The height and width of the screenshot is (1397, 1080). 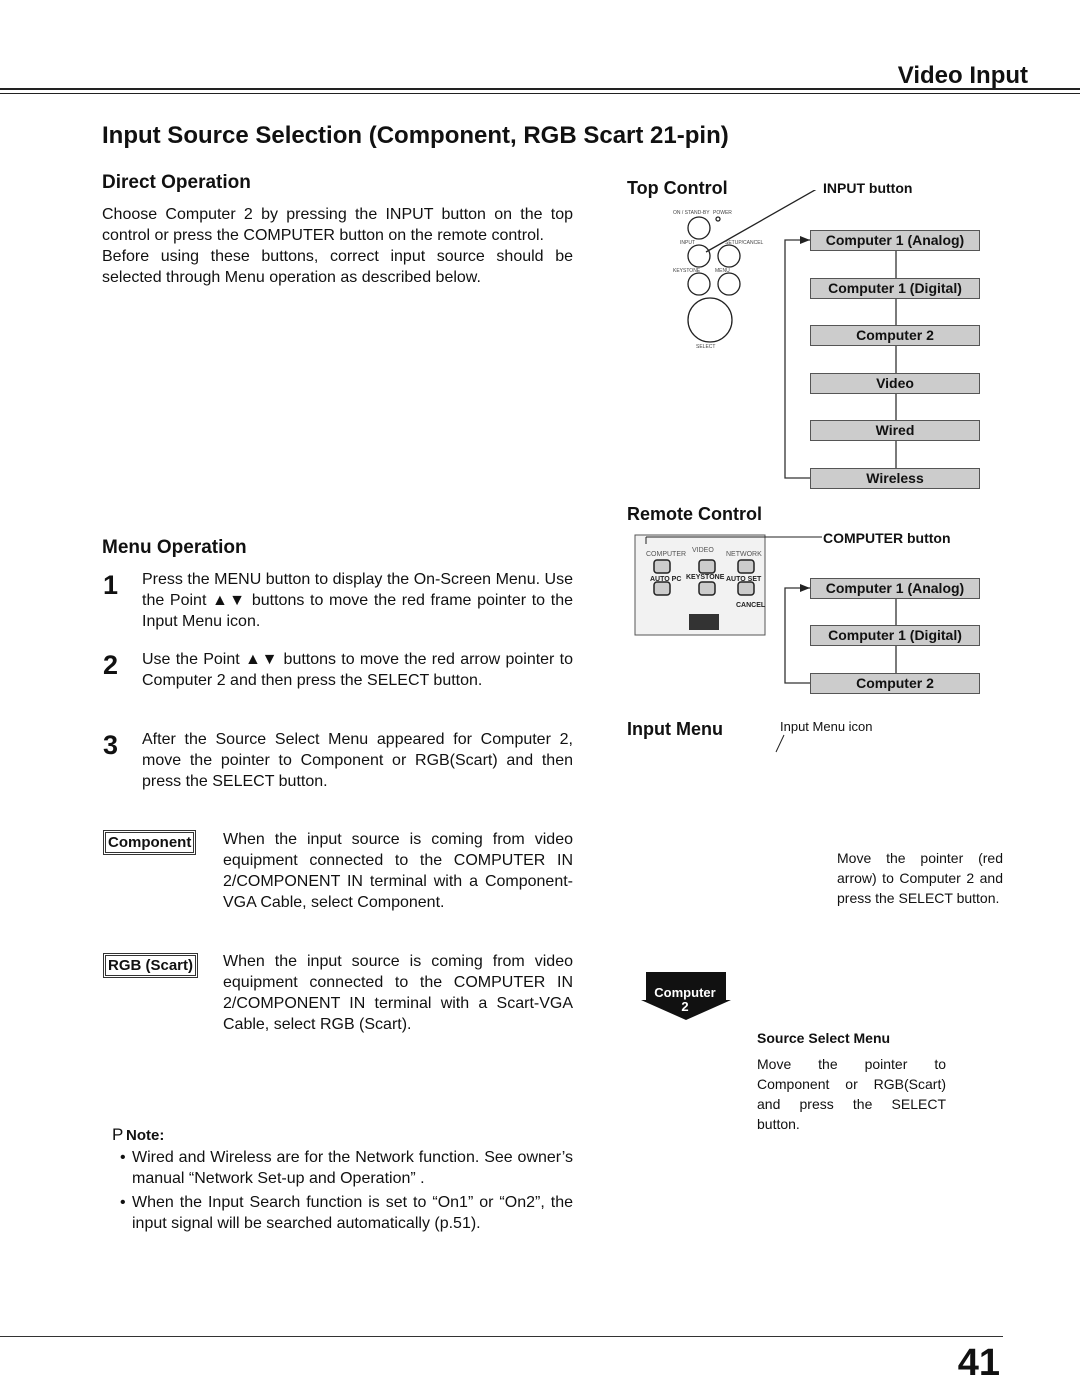 I want to click on arrow-label-line2: 2, so click(x=685, y=1006).